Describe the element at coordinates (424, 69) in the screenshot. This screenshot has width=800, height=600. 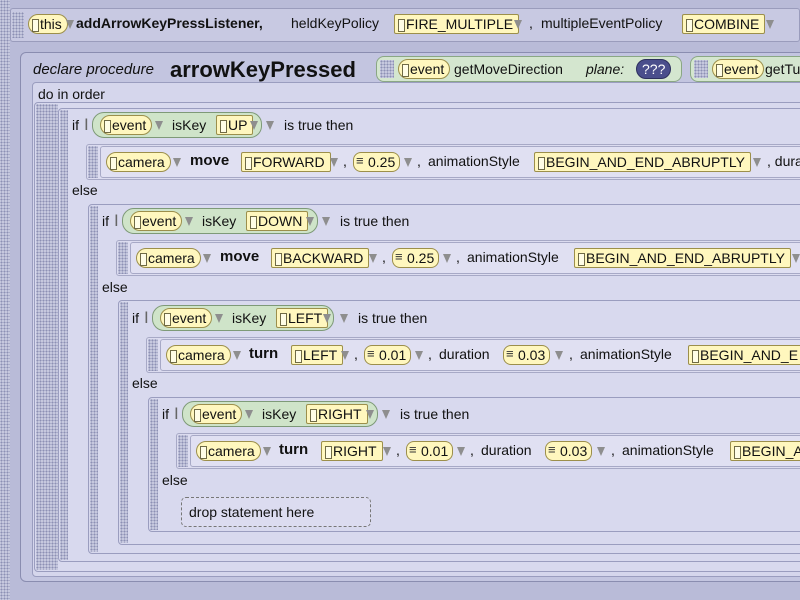
I see `event-param-1: event` at that location.